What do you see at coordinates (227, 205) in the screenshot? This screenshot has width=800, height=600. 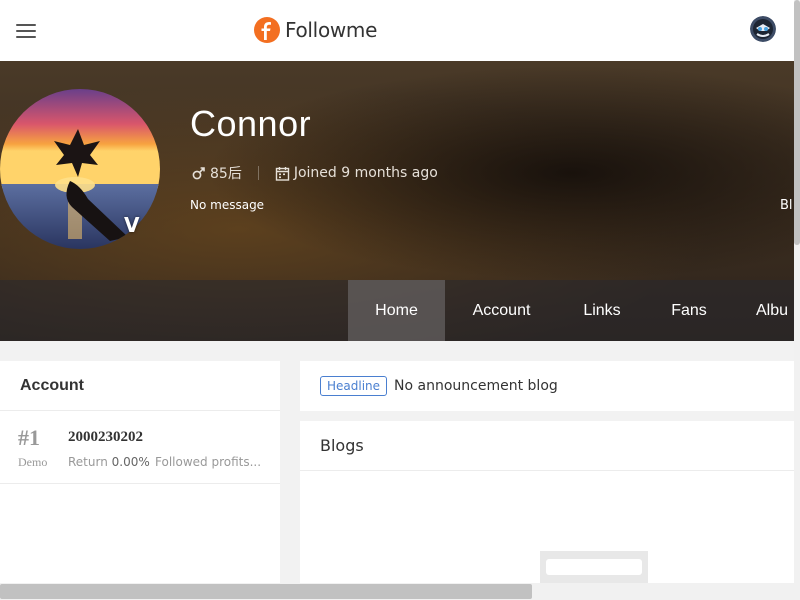 I see `profile-signature: No message` at bounding box center [227, 205].